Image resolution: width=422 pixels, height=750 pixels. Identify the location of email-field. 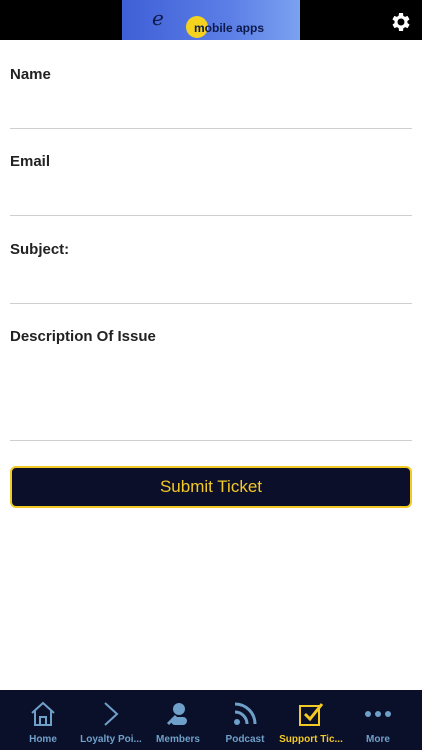
(213, 200).